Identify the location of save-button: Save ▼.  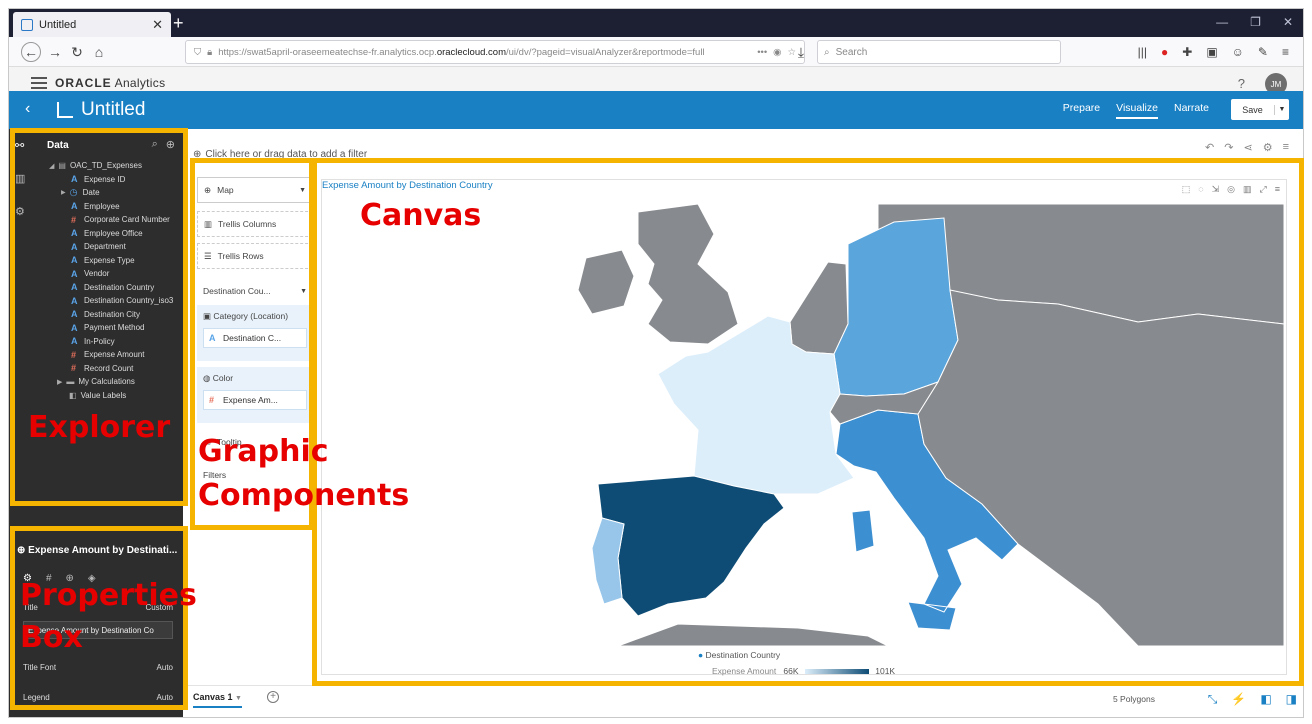
(1260, 109).